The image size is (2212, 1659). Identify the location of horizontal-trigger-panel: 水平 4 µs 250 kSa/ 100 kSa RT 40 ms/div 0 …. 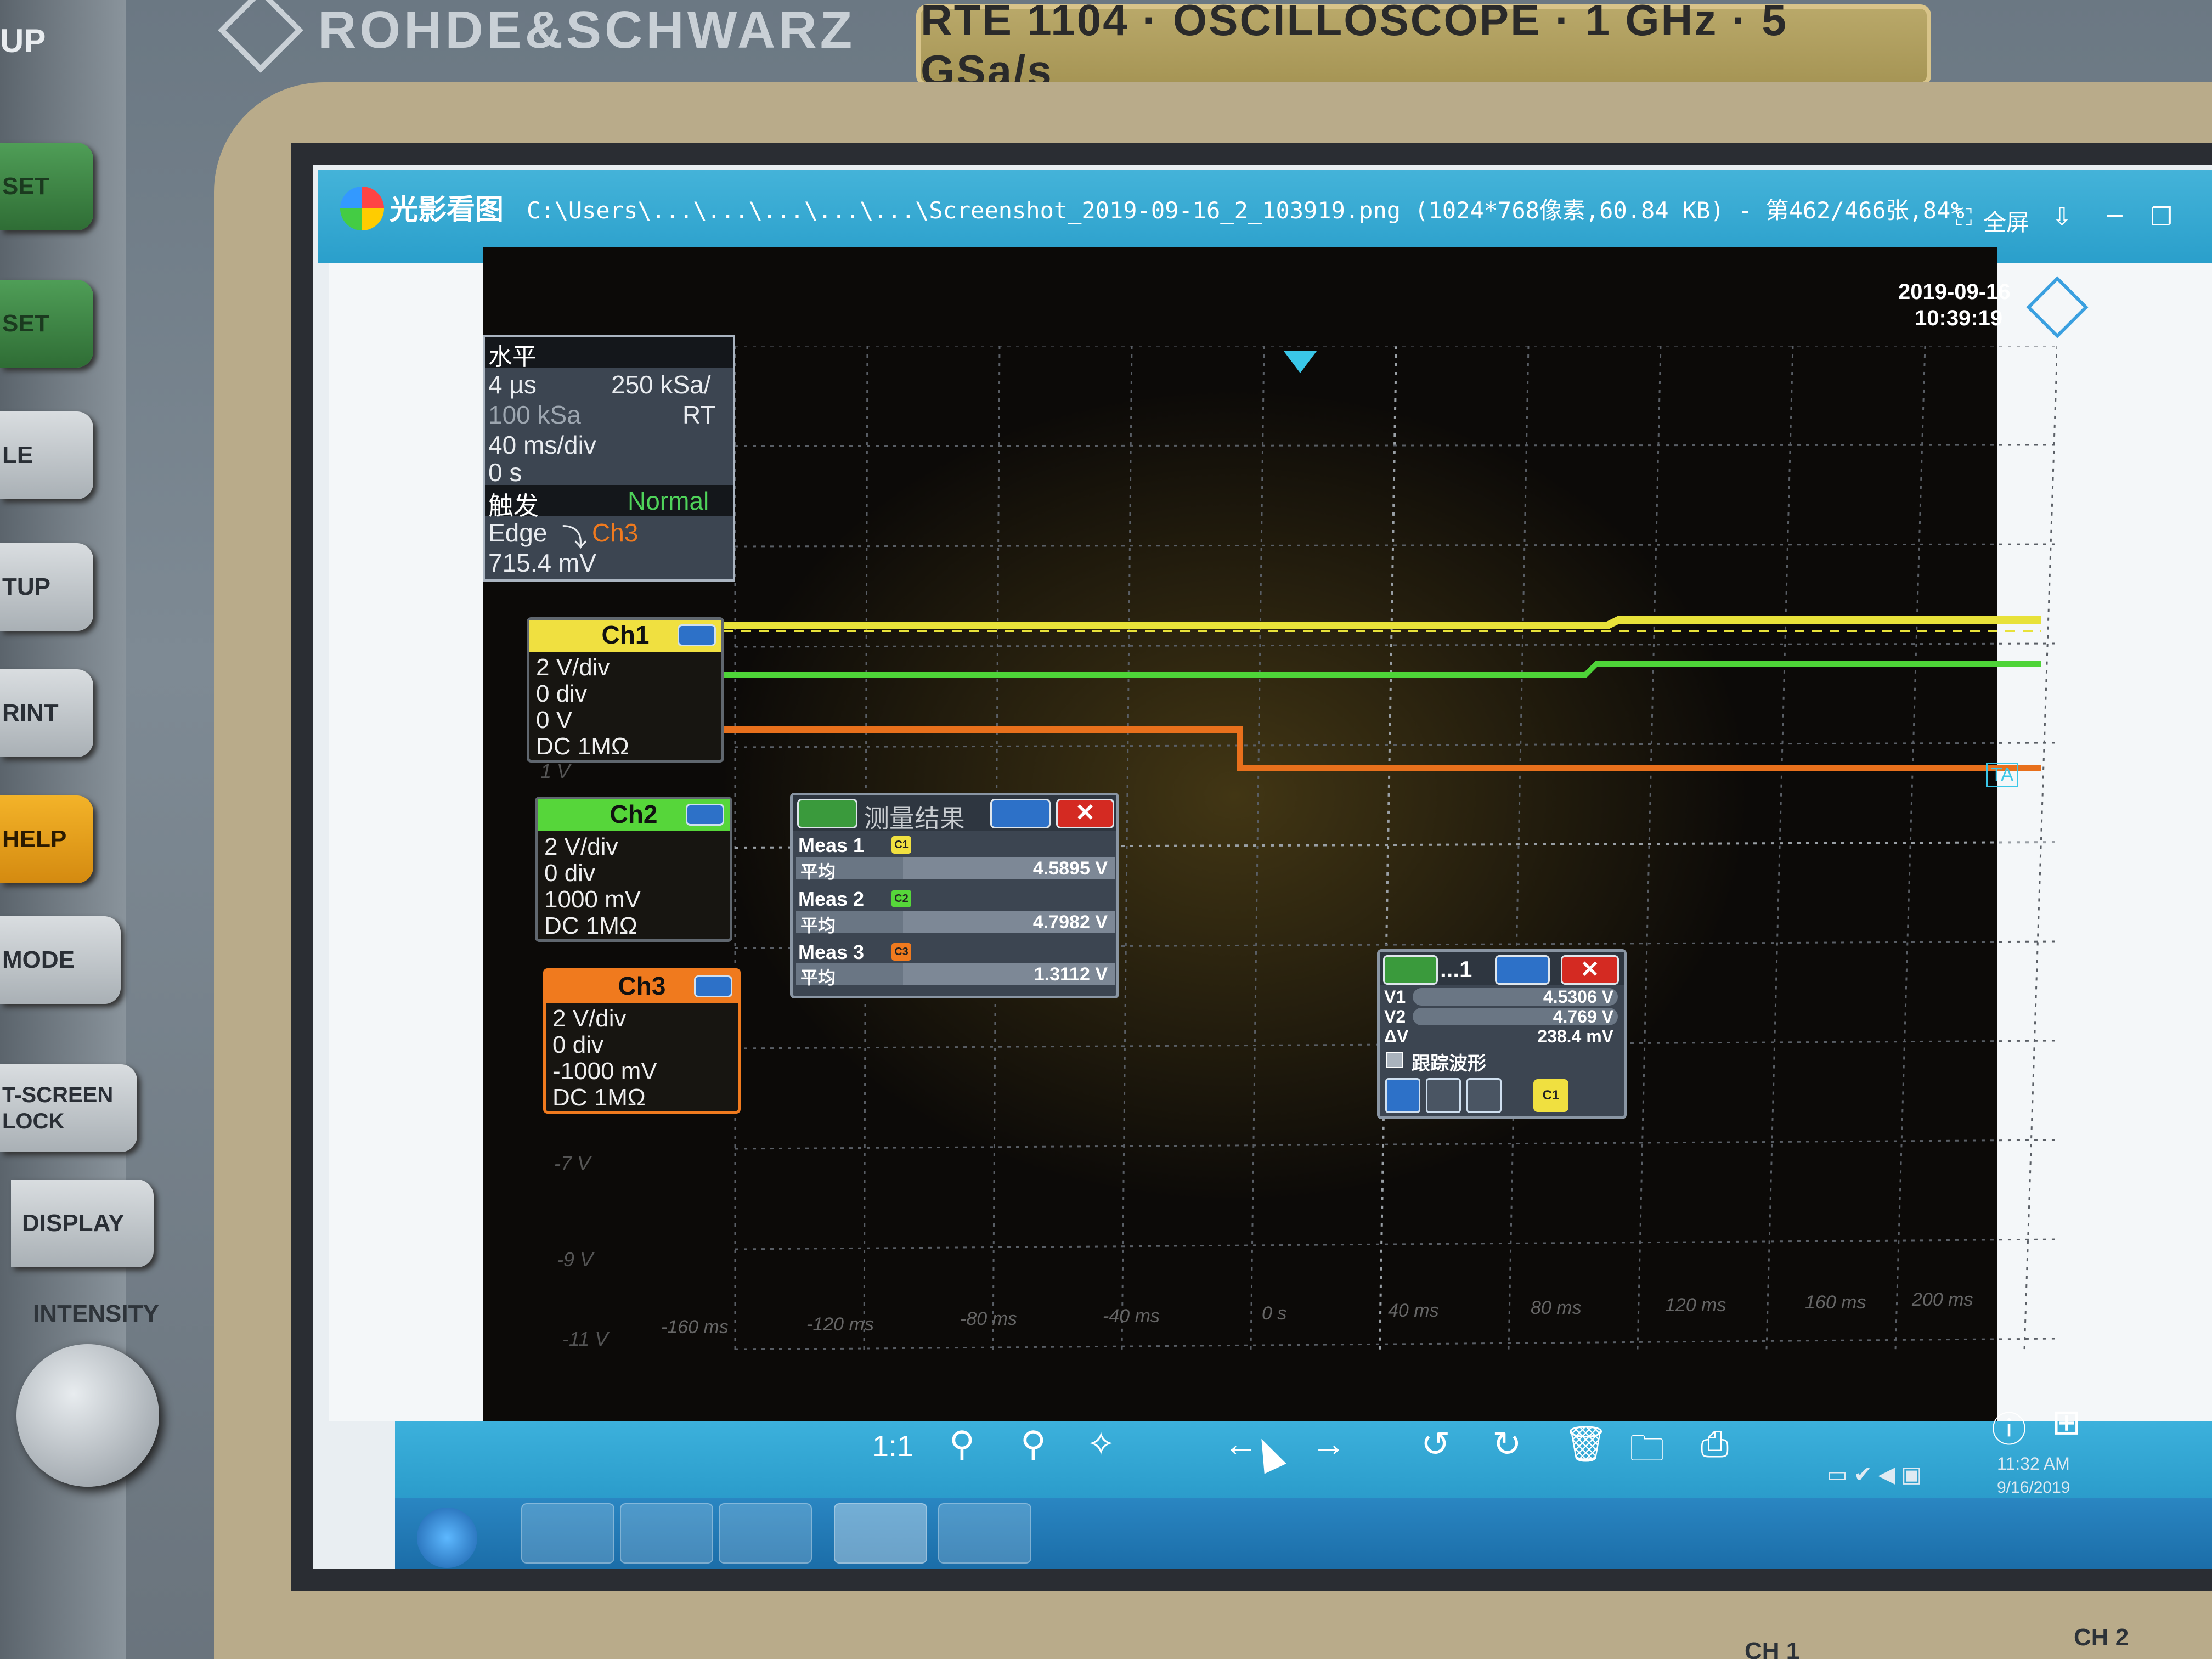
(609, 459).